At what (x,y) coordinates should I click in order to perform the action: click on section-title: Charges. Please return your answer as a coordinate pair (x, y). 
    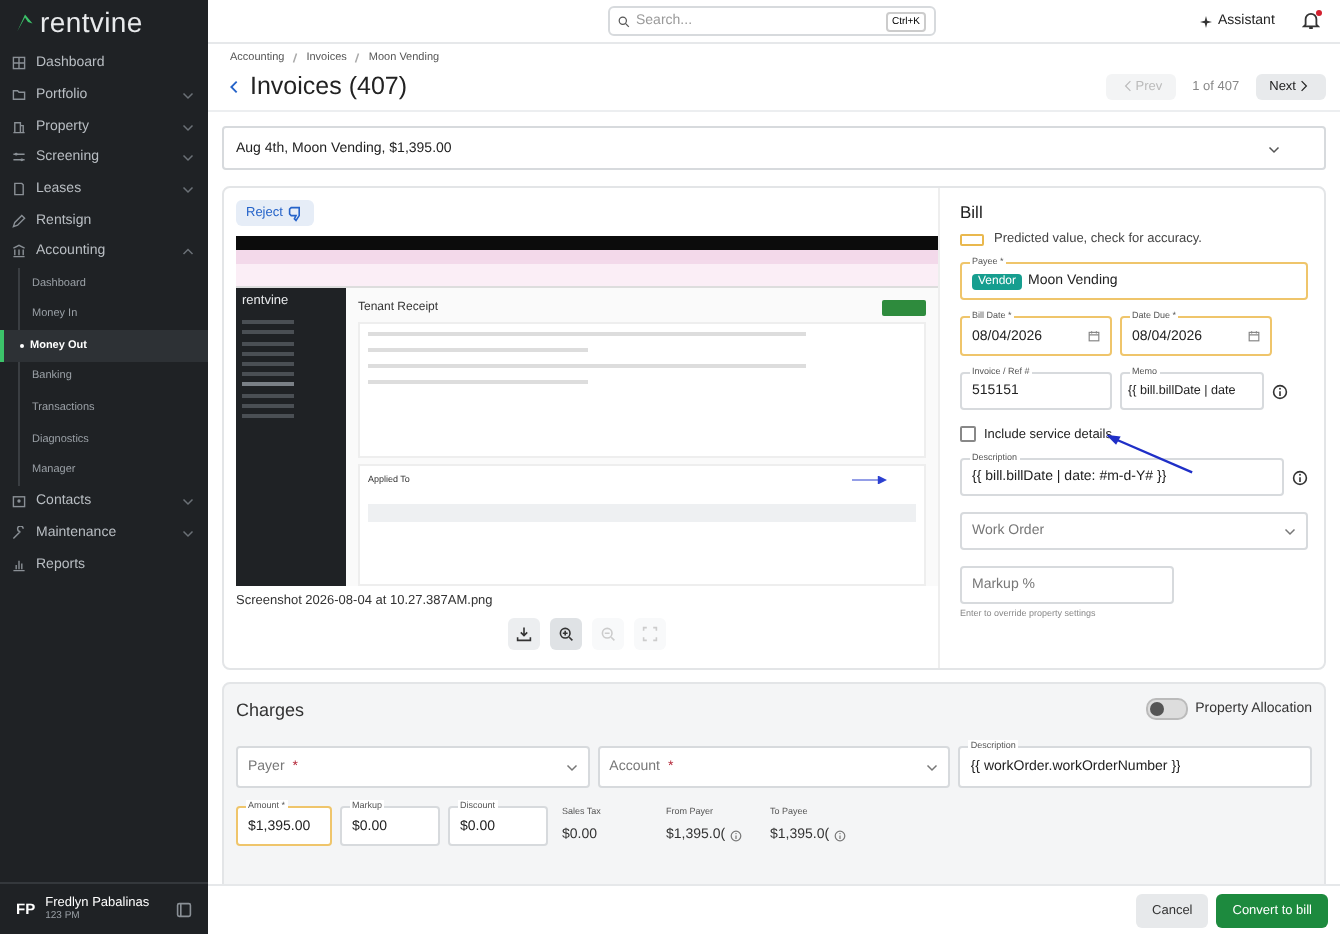
    Looking at the image, I should click on (270, 709).